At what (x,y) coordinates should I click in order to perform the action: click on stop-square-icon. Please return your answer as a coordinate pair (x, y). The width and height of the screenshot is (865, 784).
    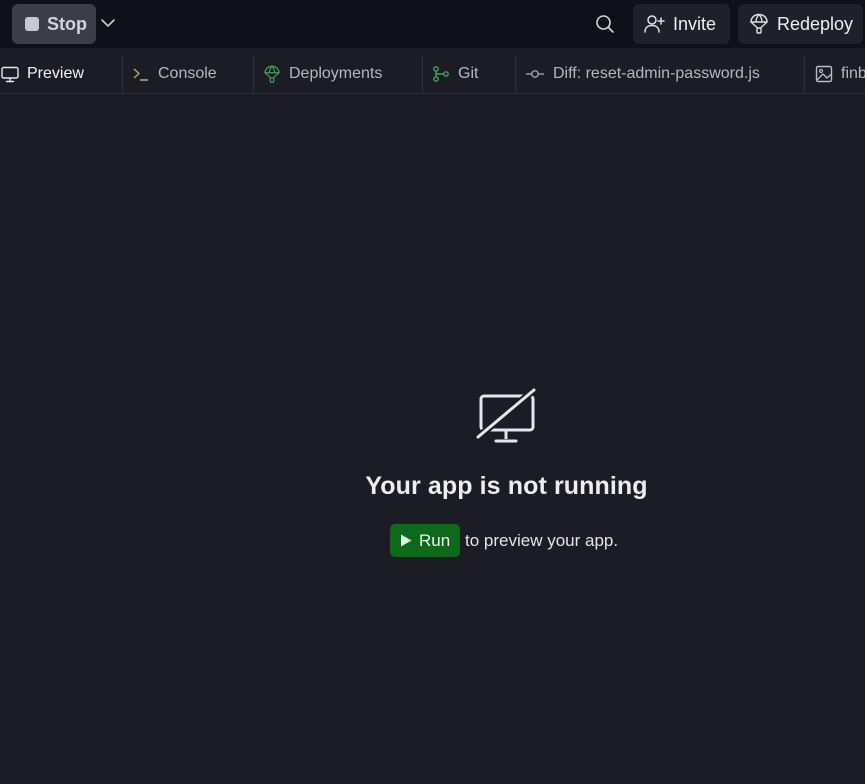
    Looking at the image, I should click on (32, 24).